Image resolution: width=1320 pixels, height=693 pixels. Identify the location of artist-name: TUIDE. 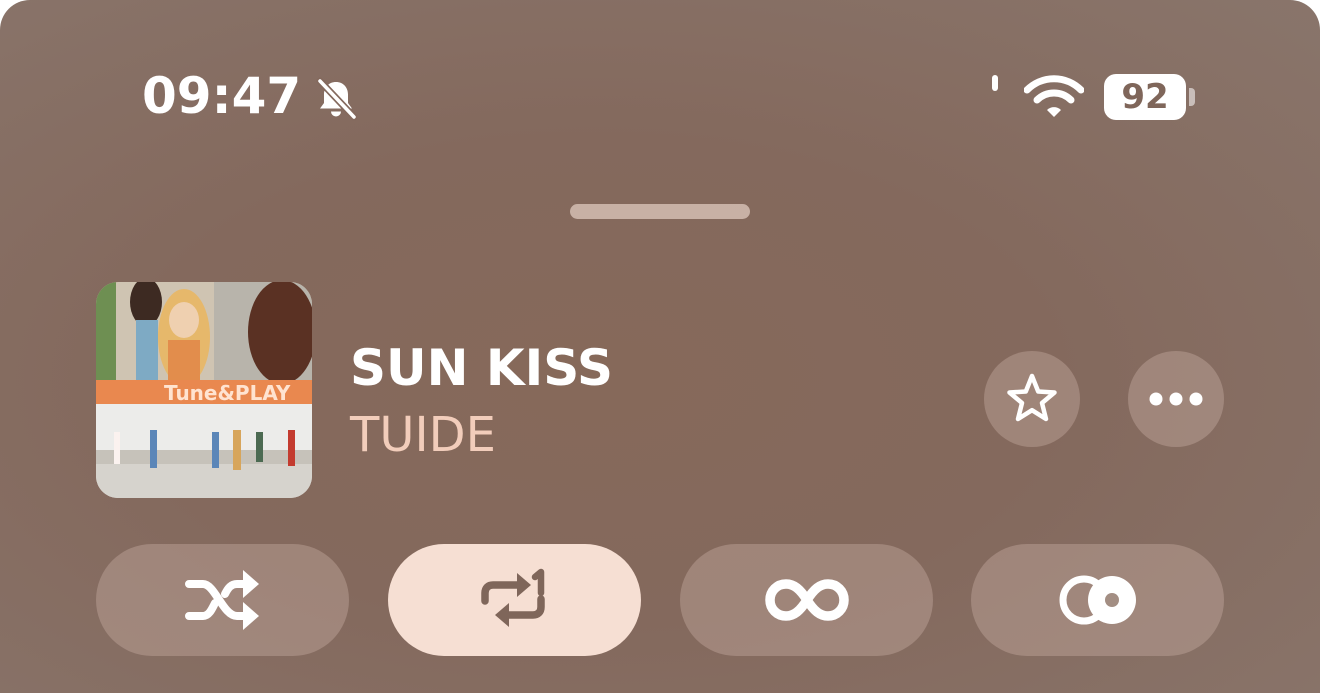
(423, 435).